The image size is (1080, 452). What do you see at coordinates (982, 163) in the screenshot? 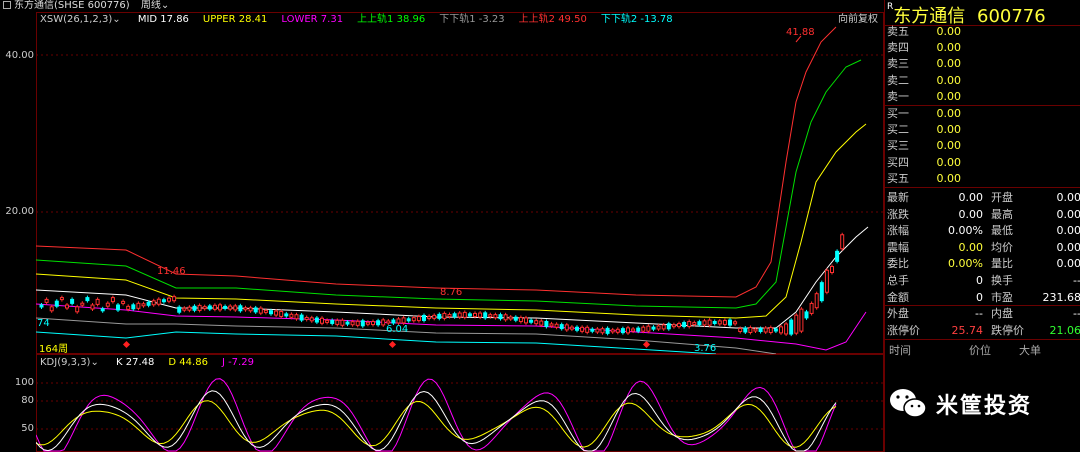
I see `bid-row: 买四 0.00` at bounding box center [982, 163].